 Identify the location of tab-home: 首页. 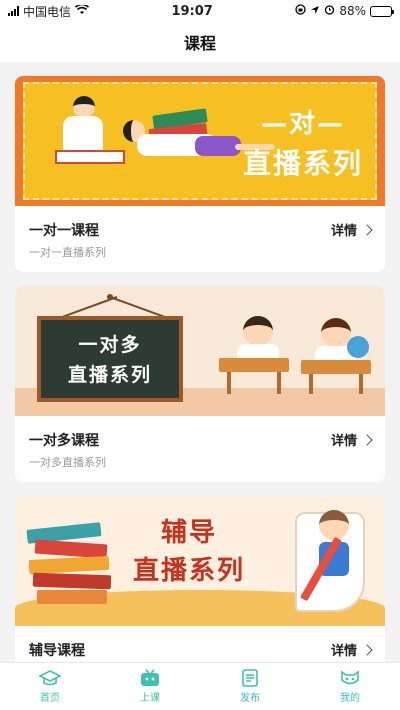
(50, 686).